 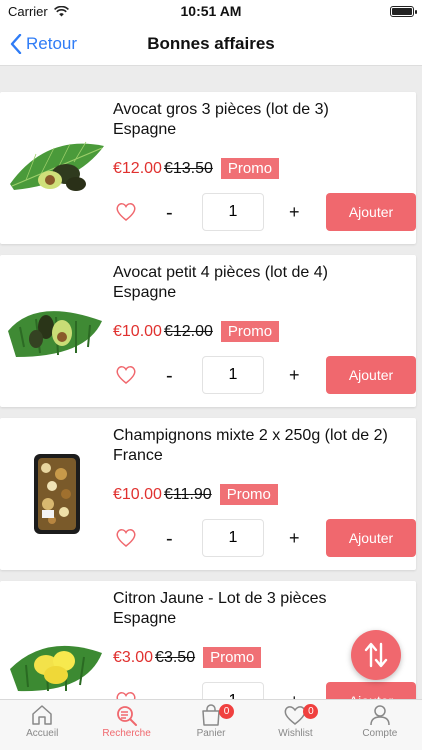 What do you see at coordinates (221, 109) in the screenshot?
I see `product-title: Avocat gros 3 pièces (lot de 3)` at bounding box center [221, 109].